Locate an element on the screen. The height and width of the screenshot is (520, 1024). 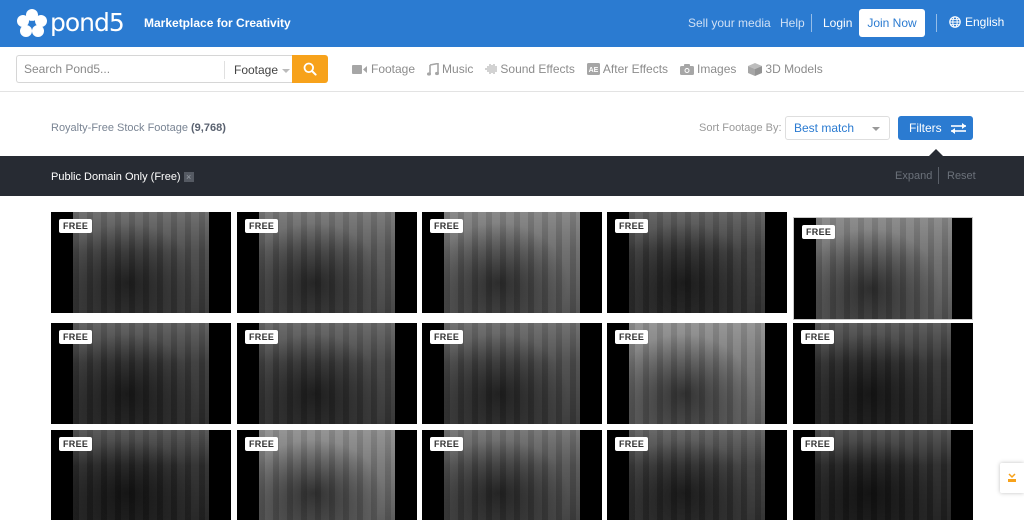
feedback-widget is located at coordinates (1012, 478).